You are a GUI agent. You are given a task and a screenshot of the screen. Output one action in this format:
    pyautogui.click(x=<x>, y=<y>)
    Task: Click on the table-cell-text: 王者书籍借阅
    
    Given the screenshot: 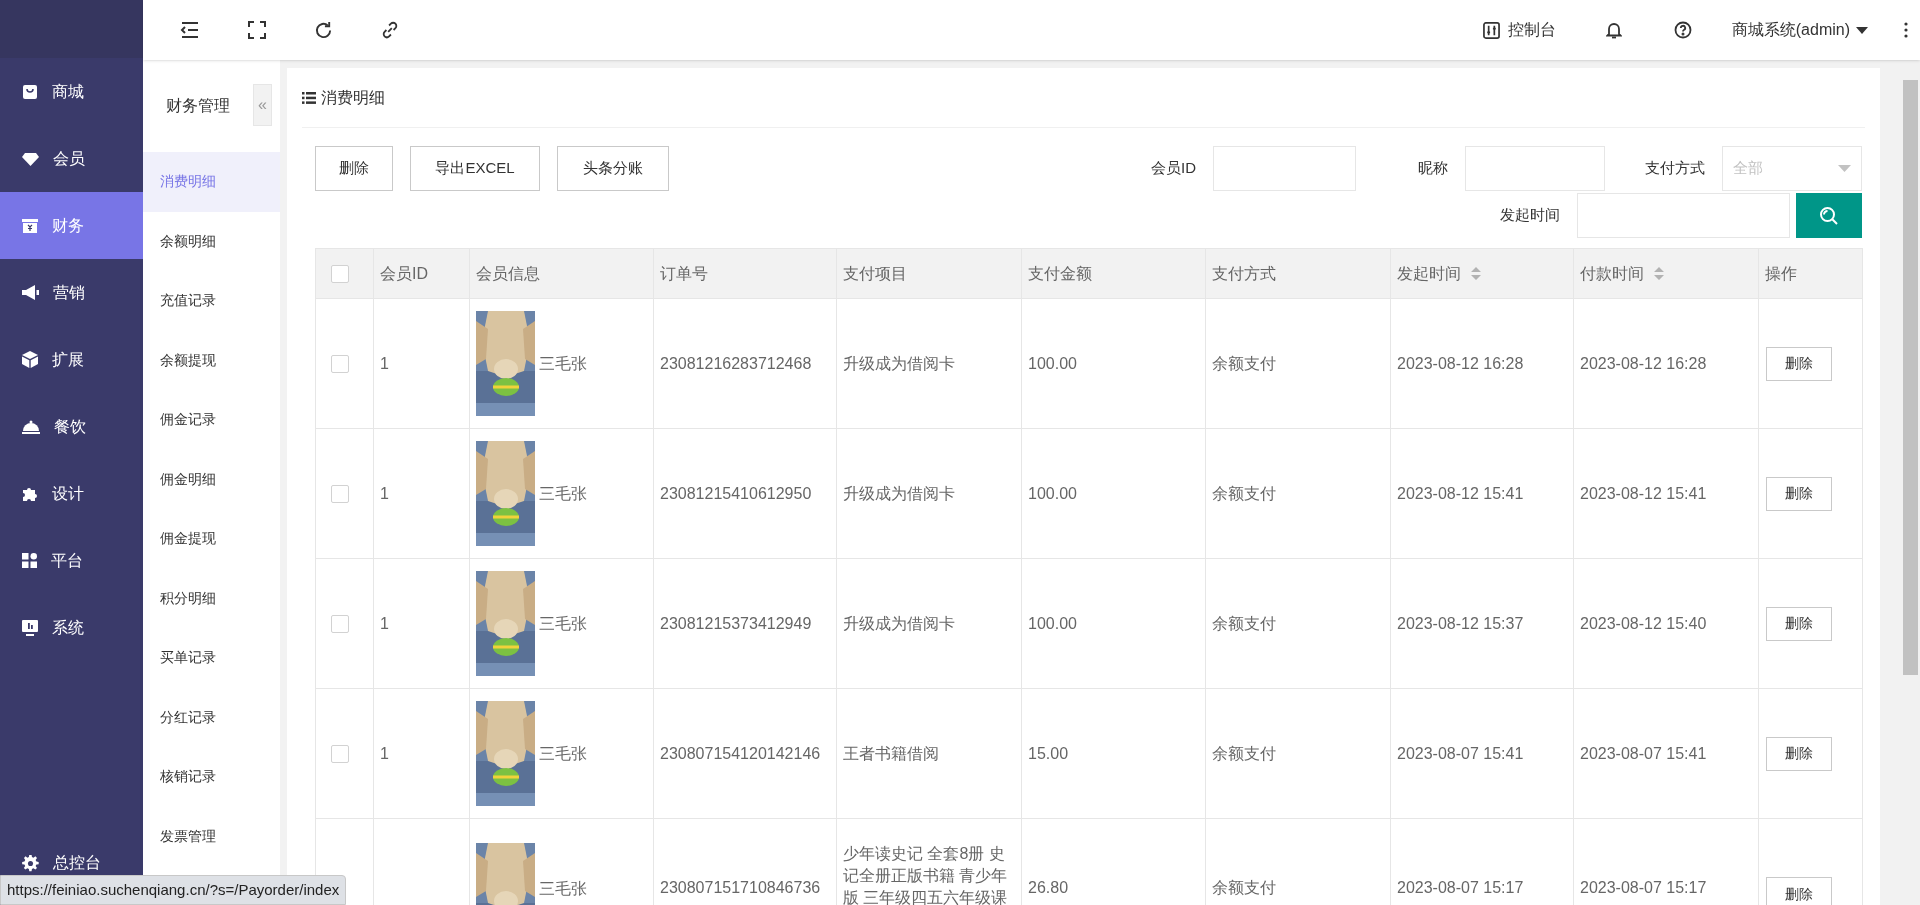 What is the action you would take?
    pyautogui.click(x=891, y=753)
    